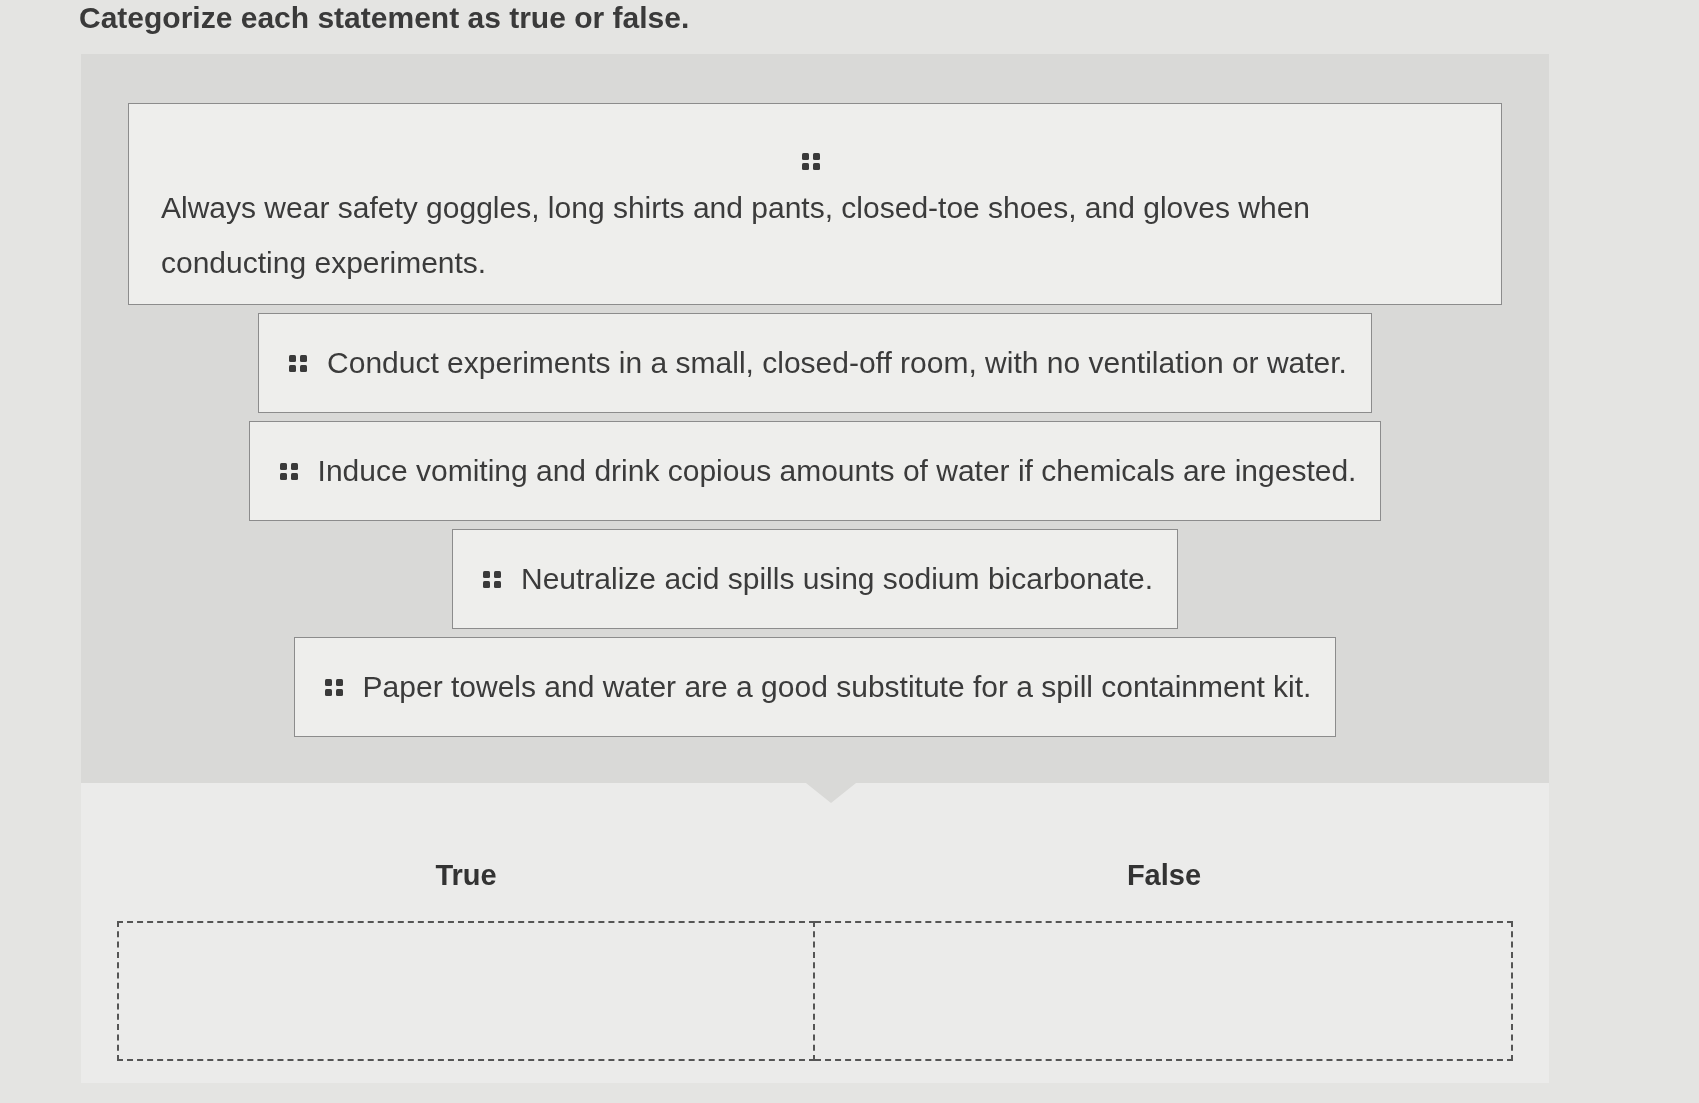 Image resolution: width=1699 pixels, height=1103 pixels. I want to click on statement-card: Always wear safety goggles, long shirts and pants, closed-toe shoes, and gloves when conducting experiments., so click(815, 204).